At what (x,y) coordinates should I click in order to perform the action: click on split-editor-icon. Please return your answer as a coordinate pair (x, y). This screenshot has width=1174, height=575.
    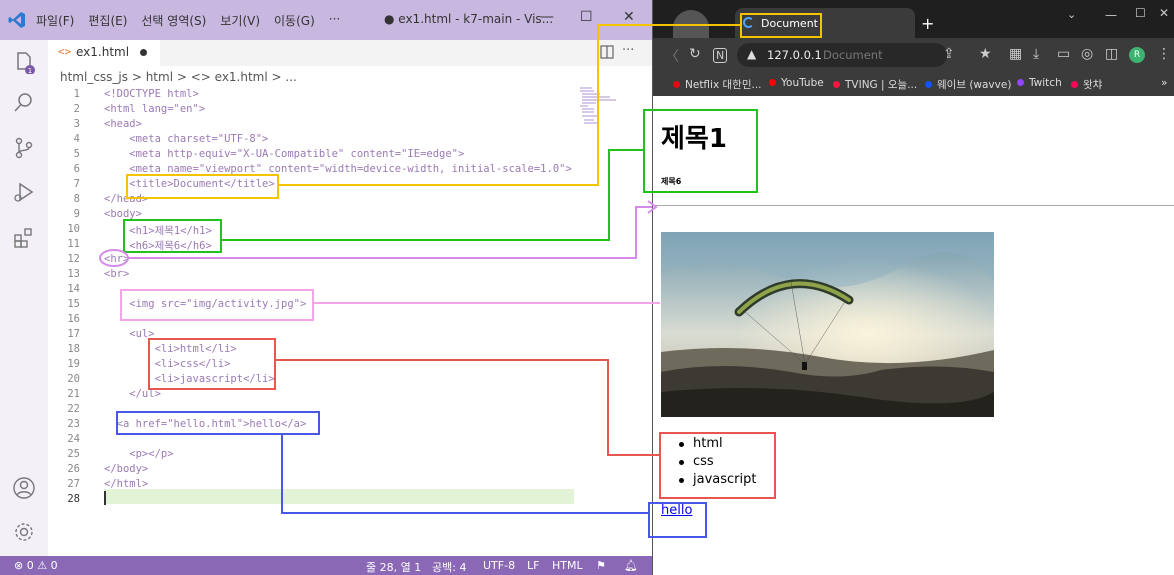
    Looking at the image, I should click on (607, 52).